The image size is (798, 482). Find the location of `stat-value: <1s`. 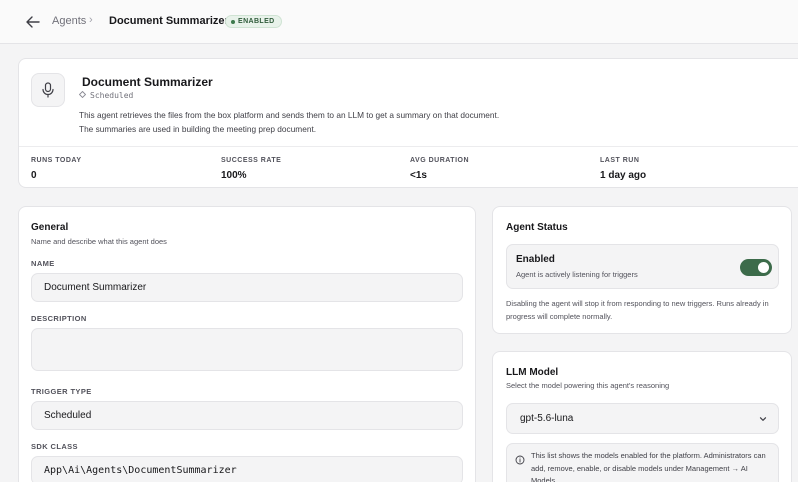

stat-value: <1s is located at coordinates (418, 175).